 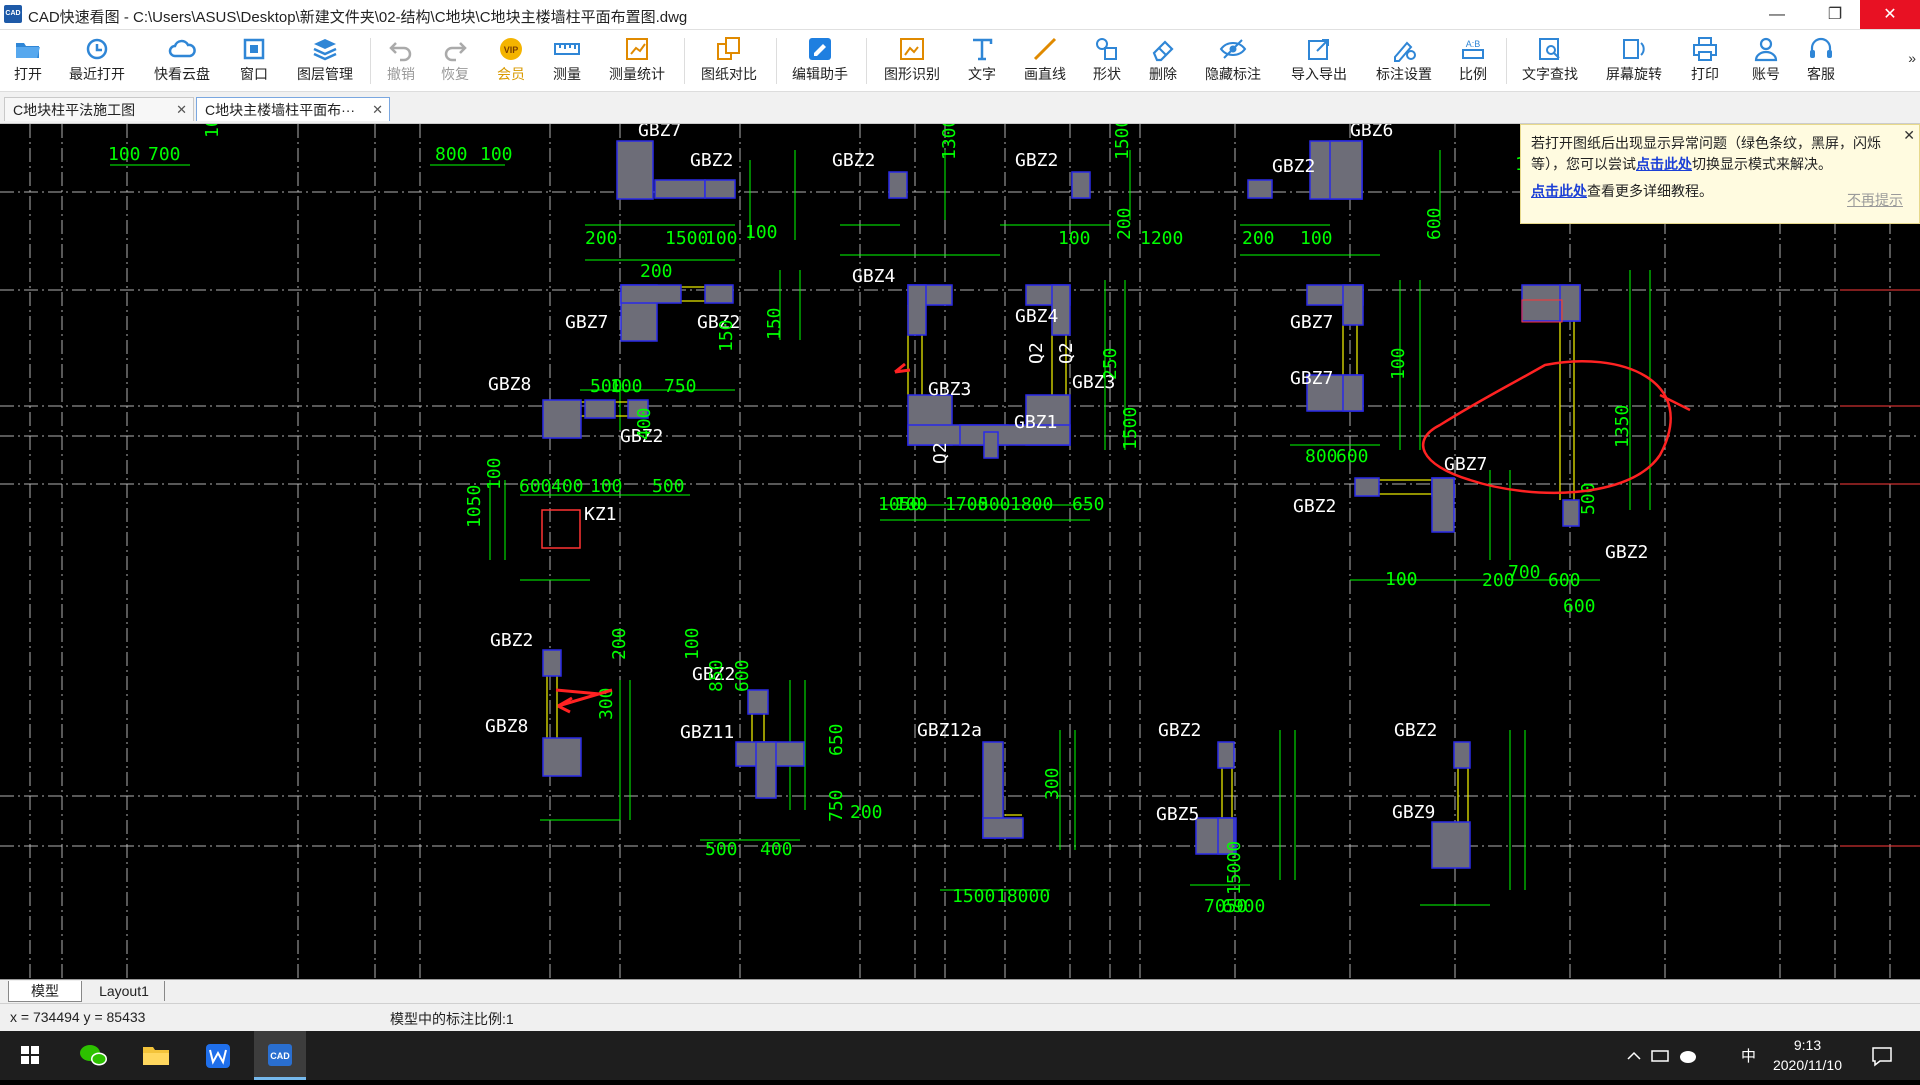 I want to click on minimize-button: —, so click(x=1777, y=14).